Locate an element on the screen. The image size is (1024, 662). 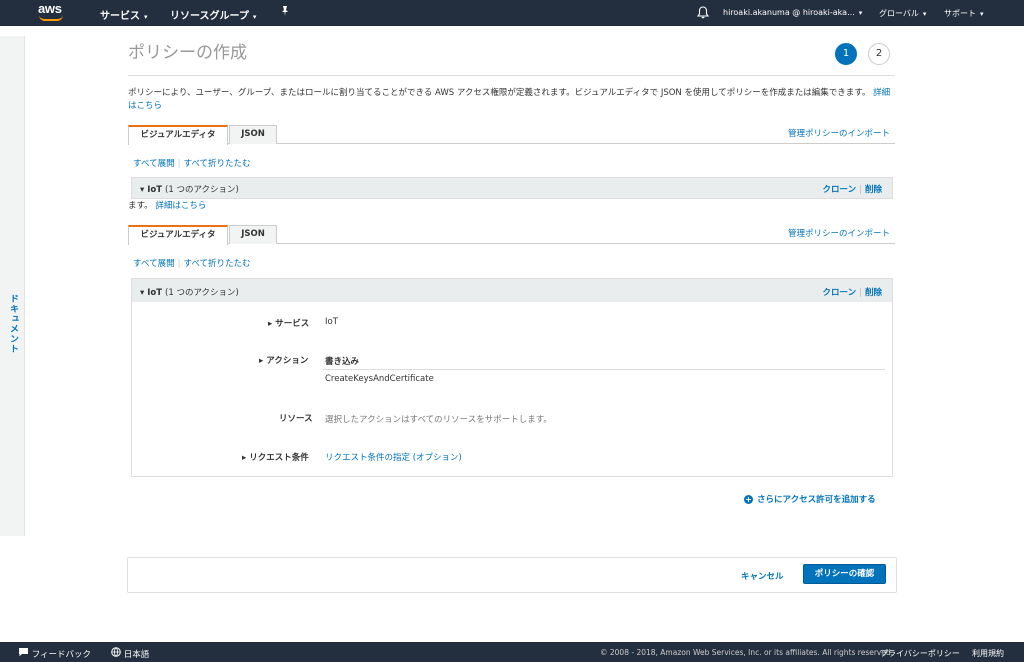
language-selector: 日本語 is located at coordinates (130, 653).